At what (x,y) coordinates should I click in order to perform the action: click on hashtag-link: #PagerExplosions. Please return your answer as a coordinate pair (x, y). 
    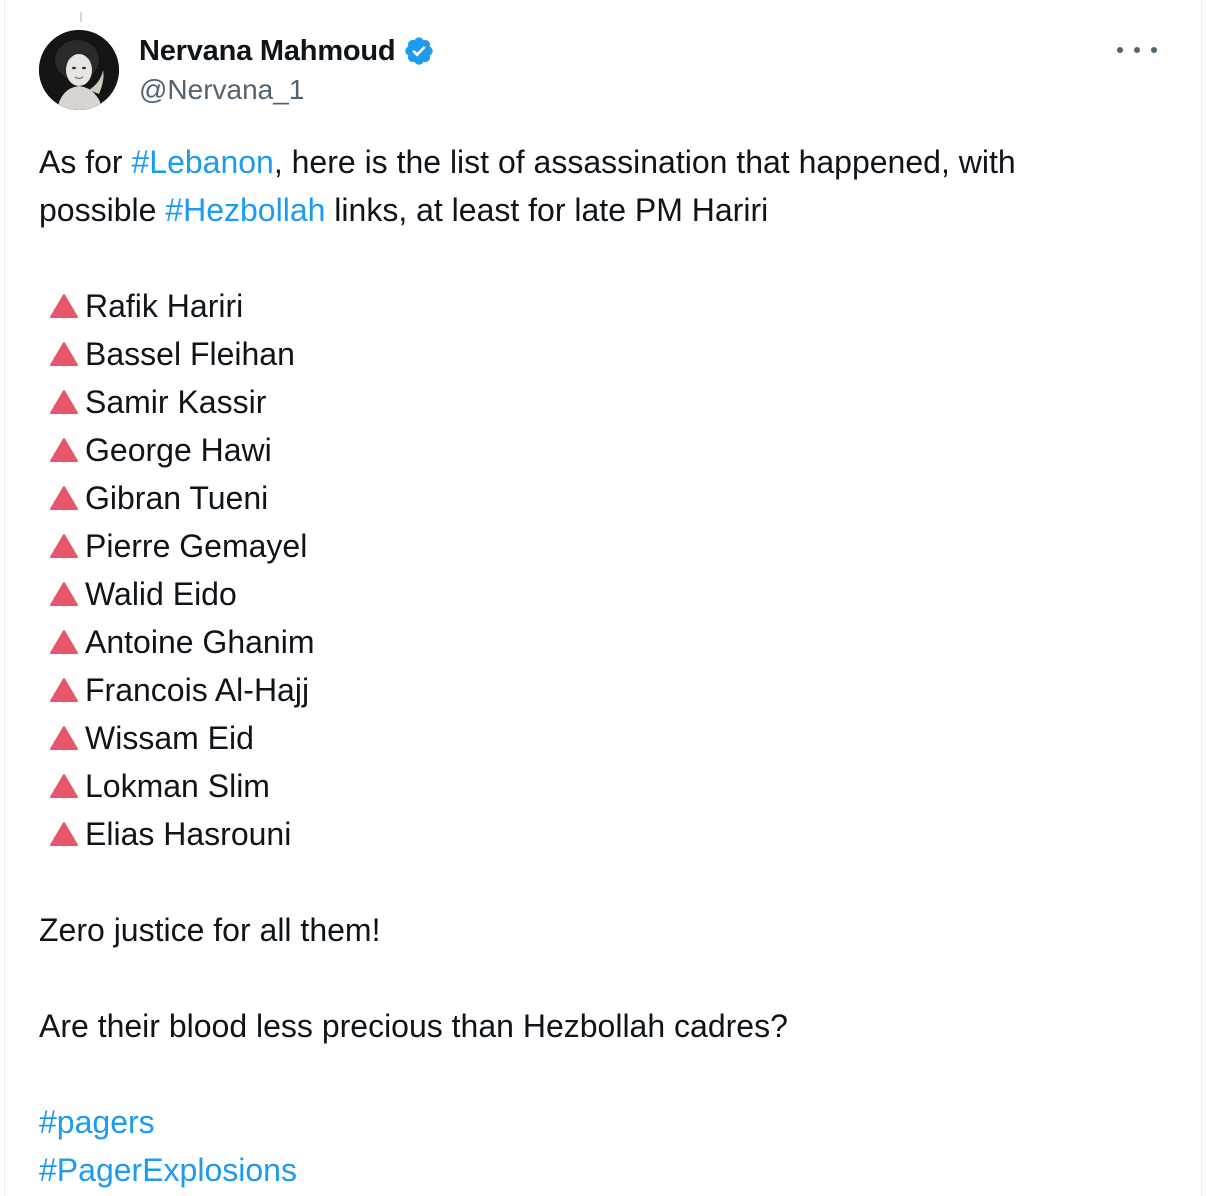
    Looking at the image, I should click on (609, 1170).